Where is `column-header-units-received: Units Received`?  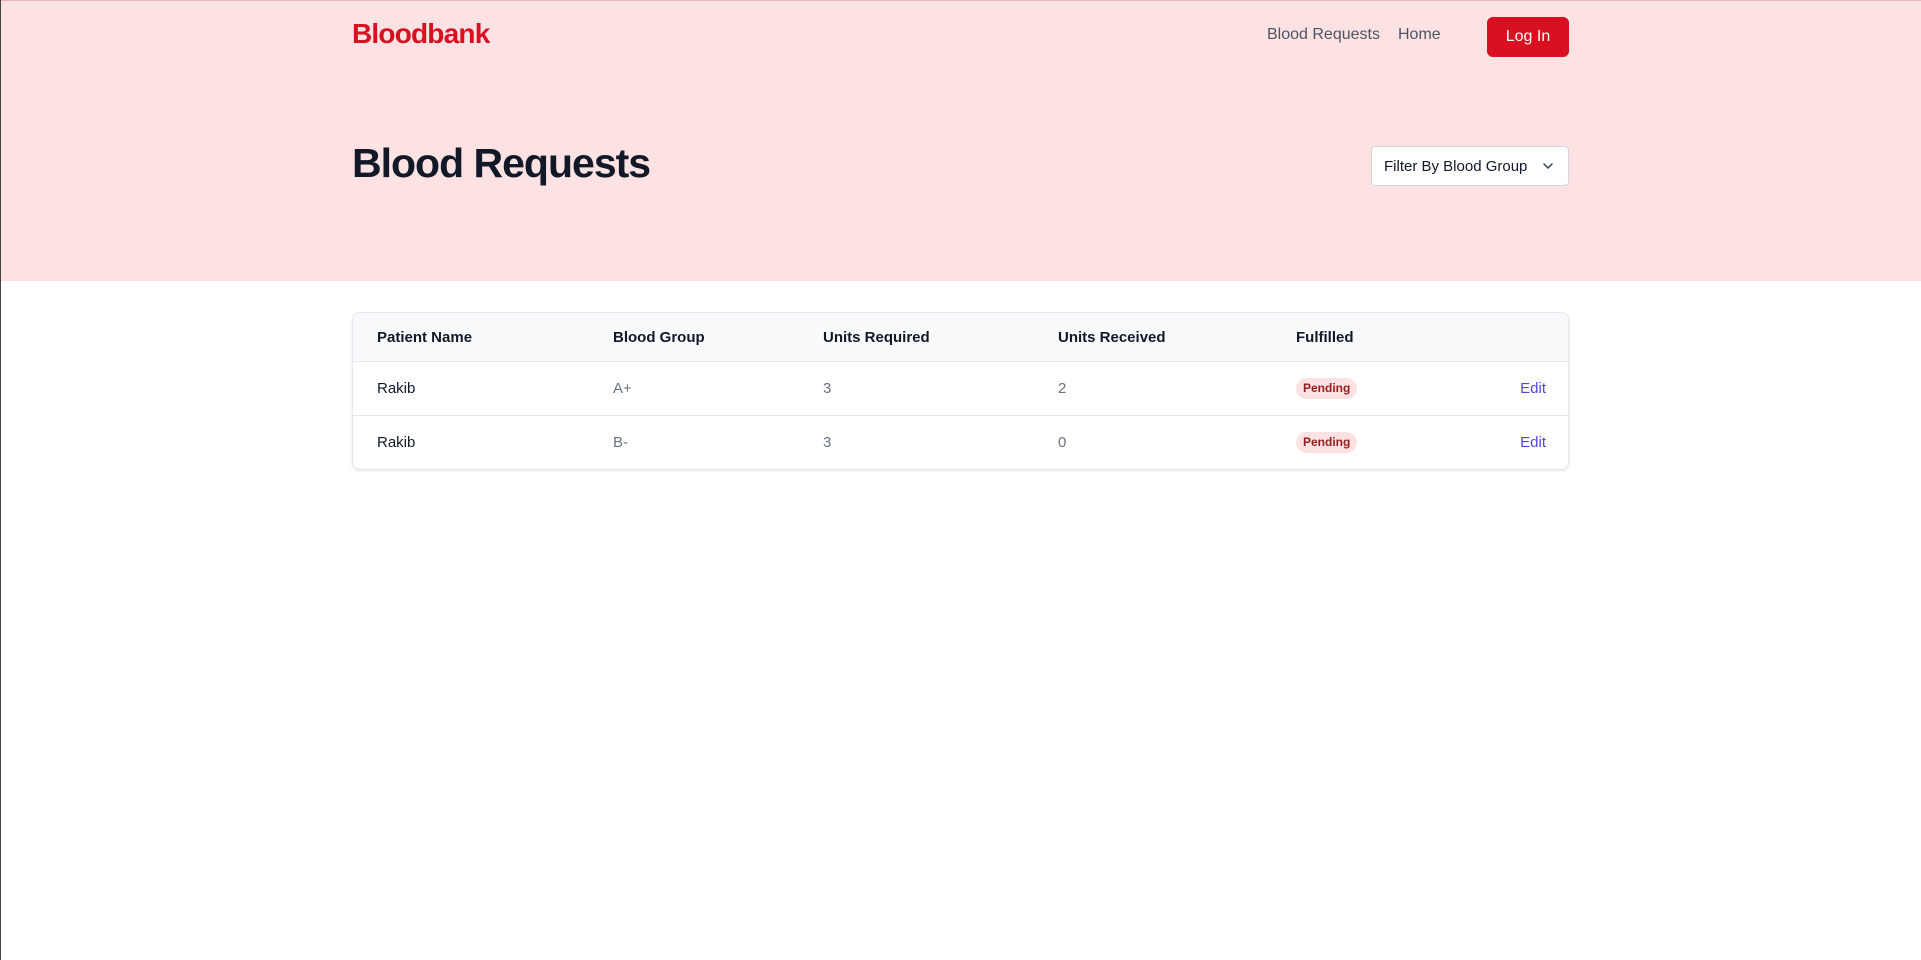 column-header-units-received: Units Received is located at coordinates (1112, 337).